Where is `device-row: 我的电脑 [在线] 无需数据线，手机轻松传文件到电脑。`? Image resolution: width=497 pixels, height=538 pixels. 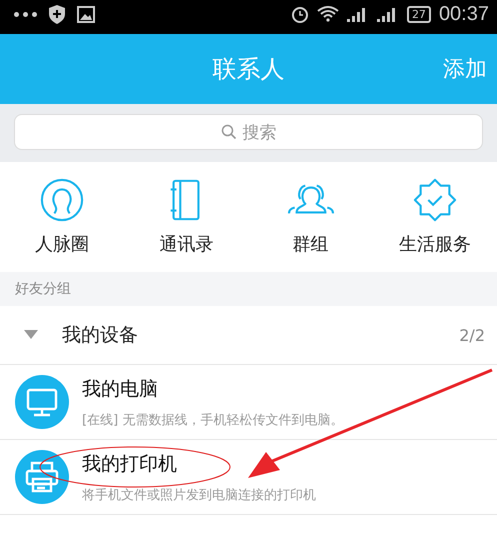
device-row: 我的电脑 [在线] 无需数据线，手机轻松传文件到电脑。 is located at coordinates (248, 402).